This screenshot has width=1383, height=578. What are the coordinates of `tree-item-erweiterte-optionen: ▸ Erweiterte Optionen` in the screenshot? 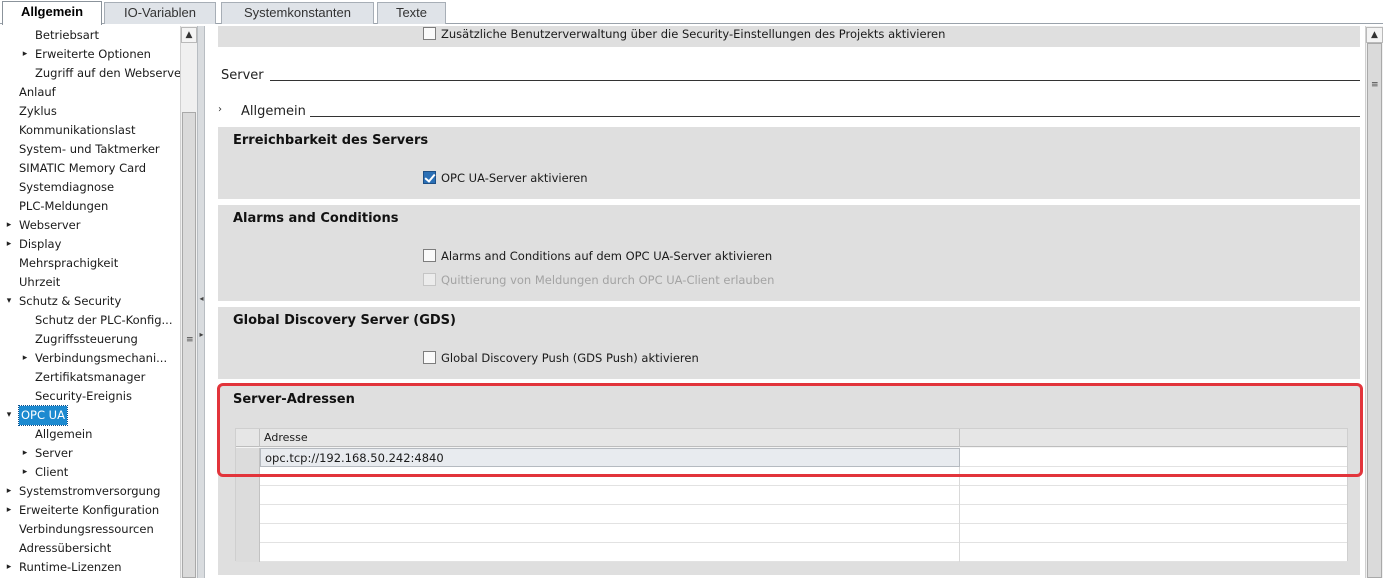 It's located at (89, 54).